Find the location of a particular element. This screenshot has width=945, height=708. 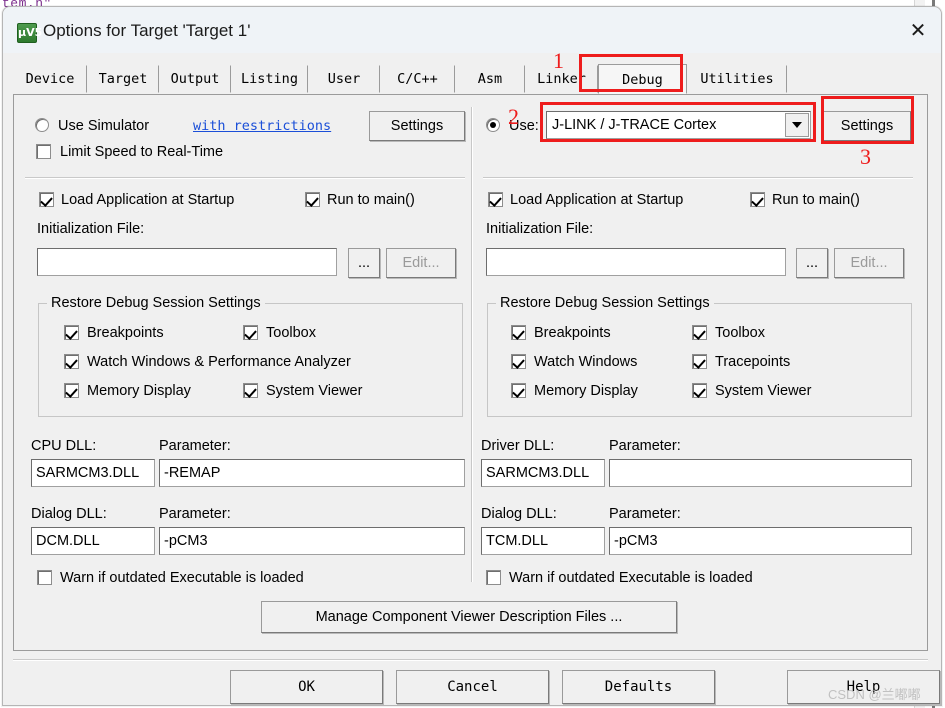

use-simulator-label: Use Simulator is located at coordinates (104, 126).